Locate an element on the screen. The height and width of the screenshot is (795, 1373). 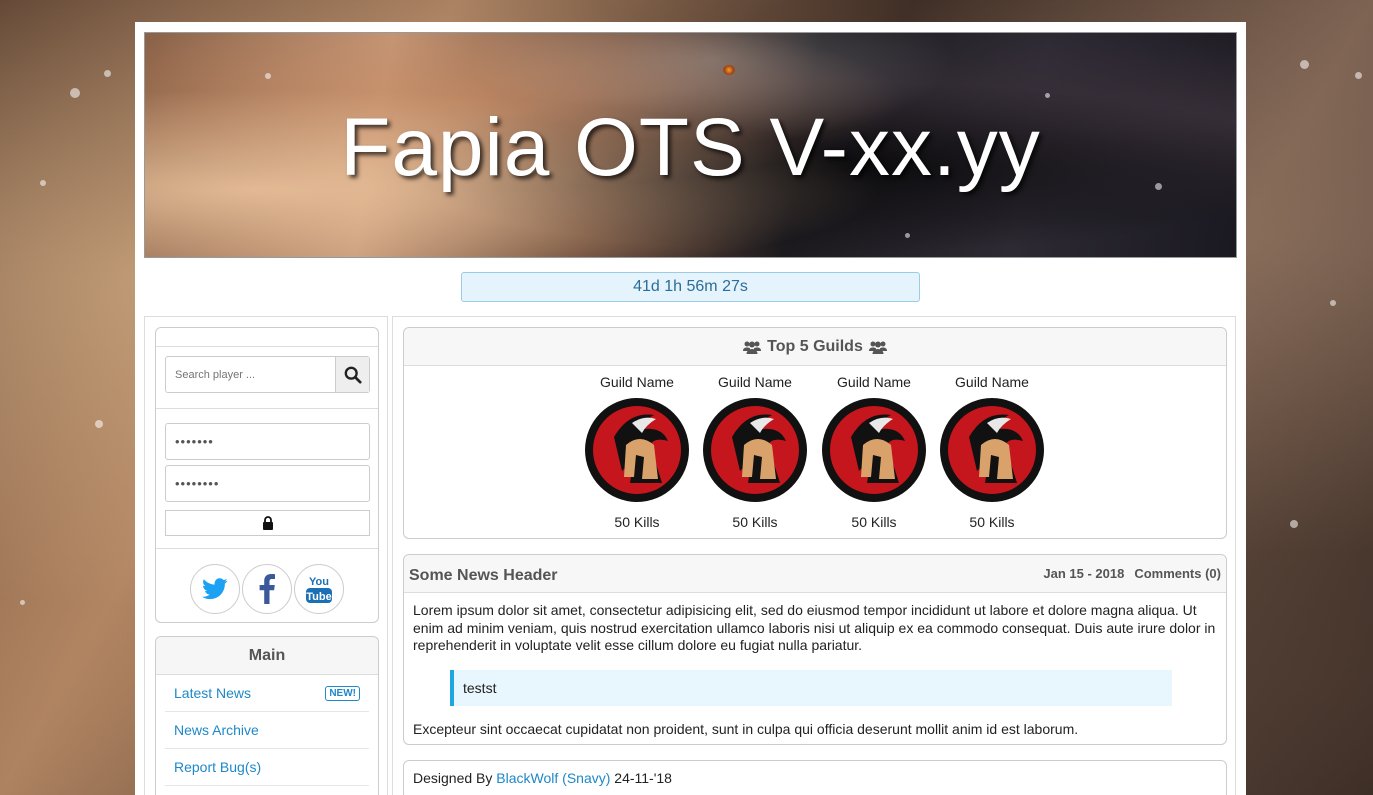
news-quote: testst is located at coordinates (811, 687).